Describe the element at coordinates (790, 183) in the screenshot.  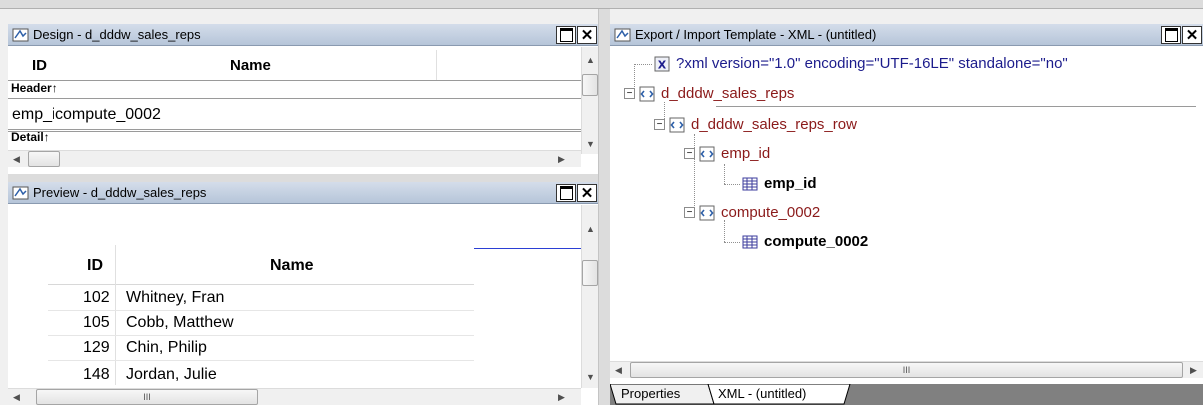
I see `emp-id-column-label: emp_id` at that location.